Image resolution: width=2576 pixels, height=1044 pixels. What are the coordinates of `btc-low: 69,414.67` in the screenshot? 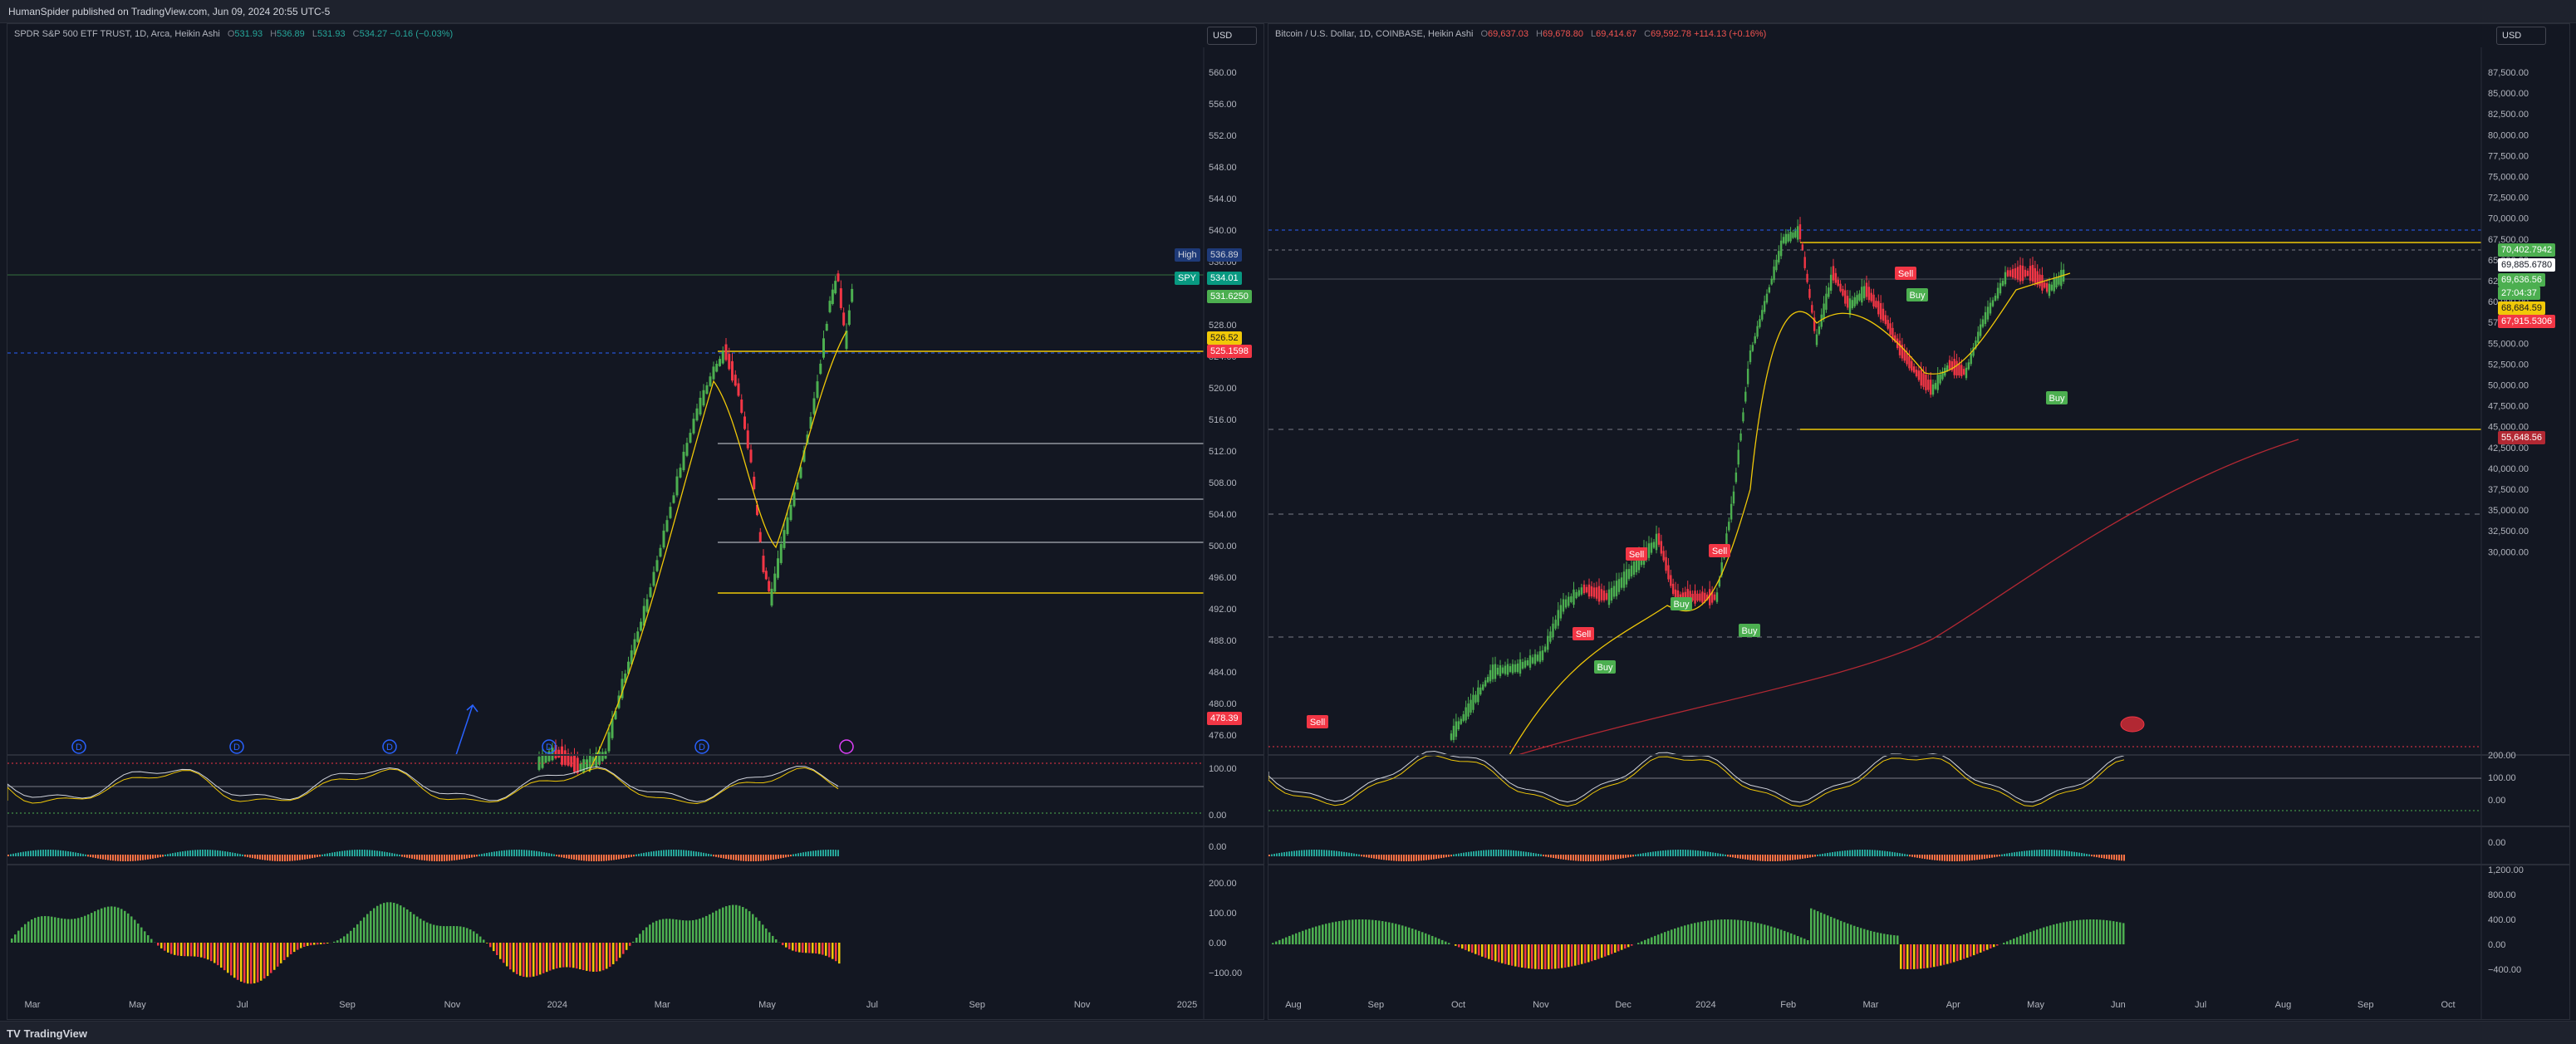 It's located at (1616, 34).